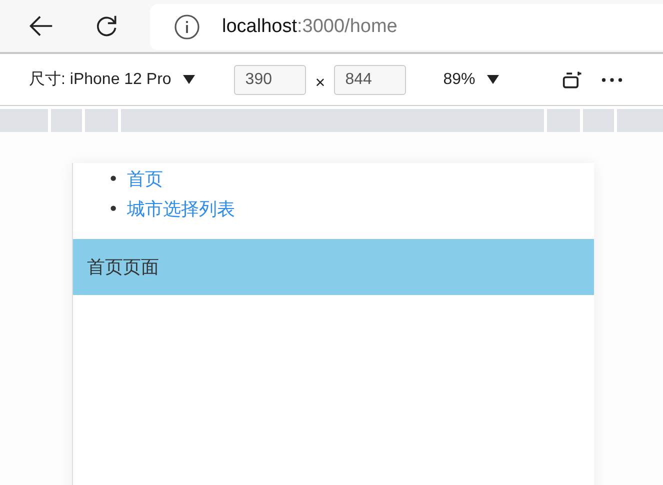 This screenshot has width=663, height=485. I want to click on url-text: localhost:3000/home, so click(310, 27).